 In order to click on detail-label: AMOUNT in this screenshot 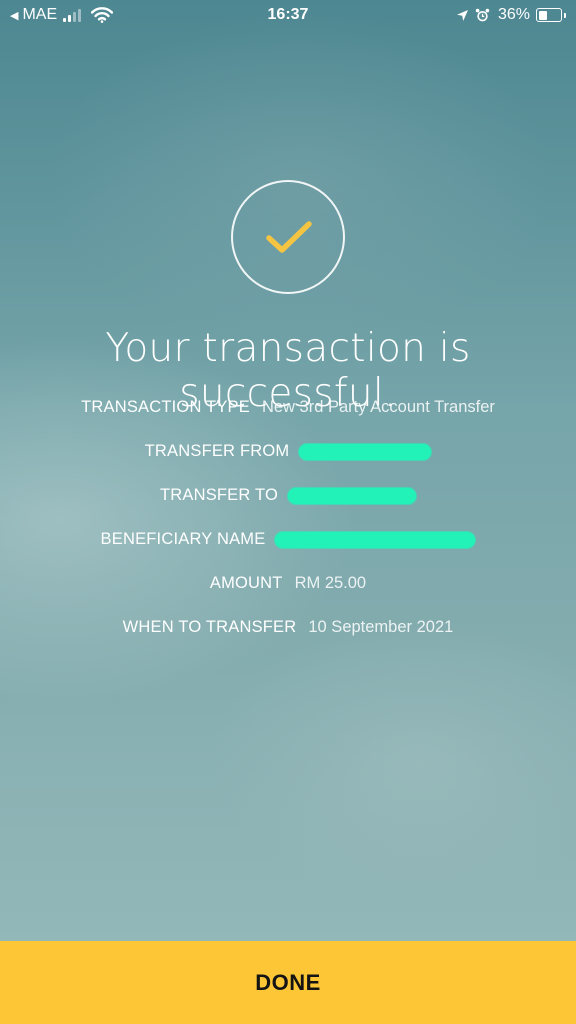, I will do `click(246, 583)`.